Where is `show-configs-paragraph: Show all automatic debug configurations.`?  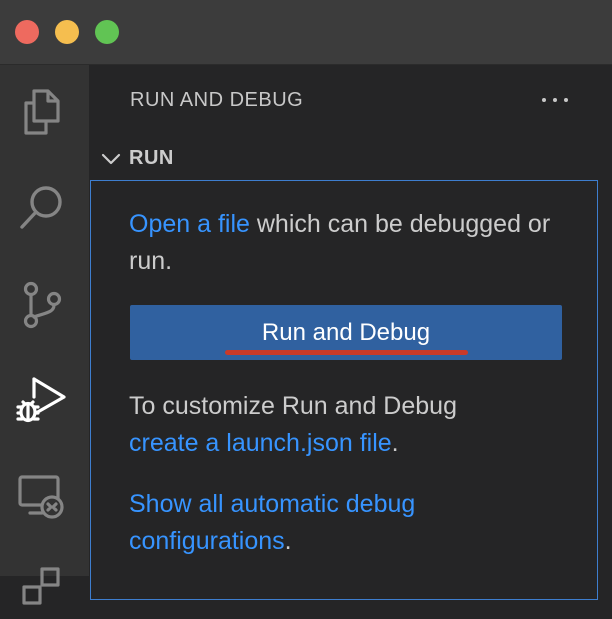
show-configs-paragraph: Show all automatic debug configurations. is located at coordinates (354, 523).